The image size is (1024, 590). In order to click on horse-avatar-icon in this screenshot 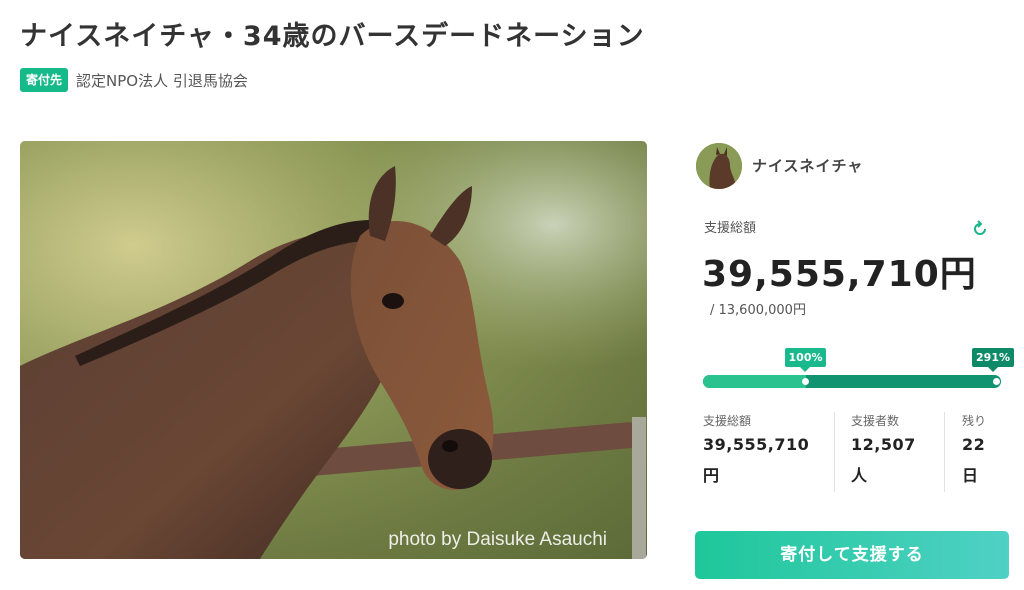, I will do `click(719, 166)`.